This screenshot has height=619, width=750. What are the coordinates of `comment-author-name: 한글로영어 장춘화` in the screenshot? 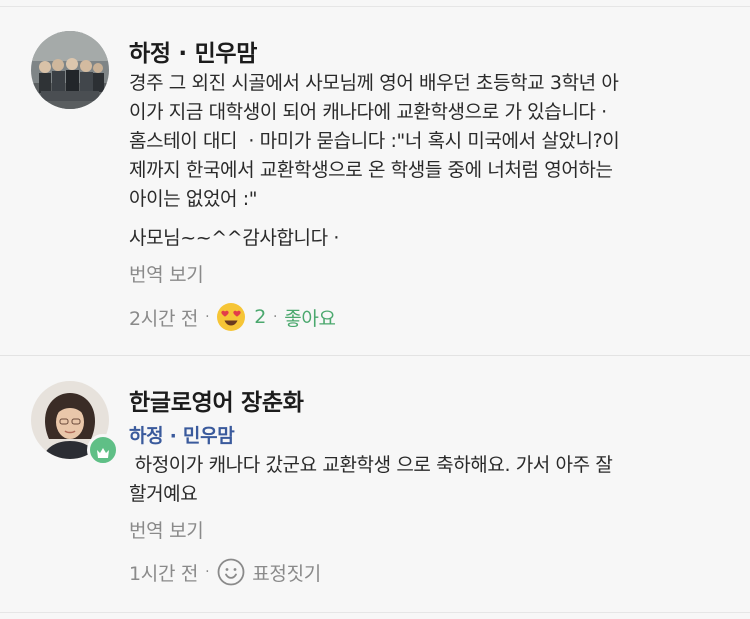 It's located at (216, 400).